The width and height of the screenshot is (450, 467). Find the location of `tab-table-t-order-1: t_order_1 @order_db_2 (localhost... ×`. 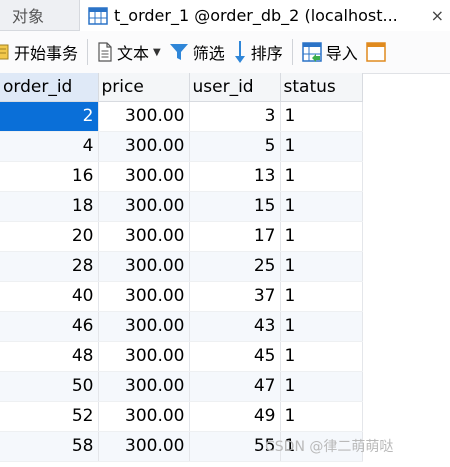

tab-table-t-order-1: t_order_1 @order_db_2 (localhost... × is located at coordinates (265, 15).